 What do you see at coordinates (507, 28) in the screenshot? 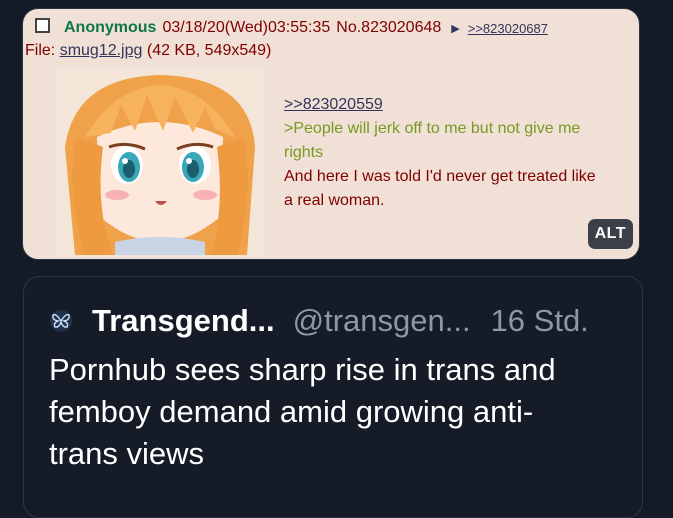
I see `backlink: >>823020687` at bounding box center [507, 28].